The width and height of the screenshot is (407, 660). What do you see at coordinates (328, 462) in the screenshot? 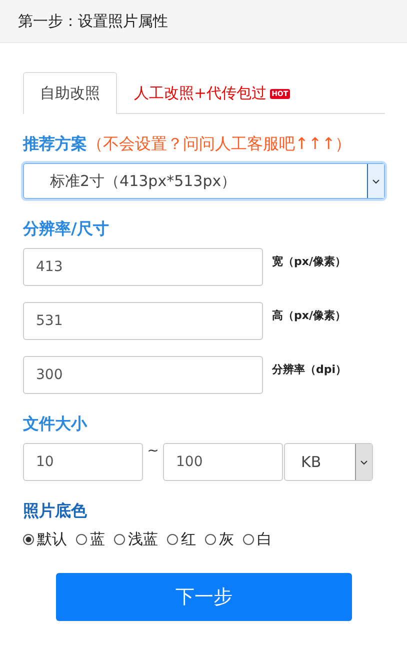
I see `unit-select: KB` at bounding box center [328, 462].